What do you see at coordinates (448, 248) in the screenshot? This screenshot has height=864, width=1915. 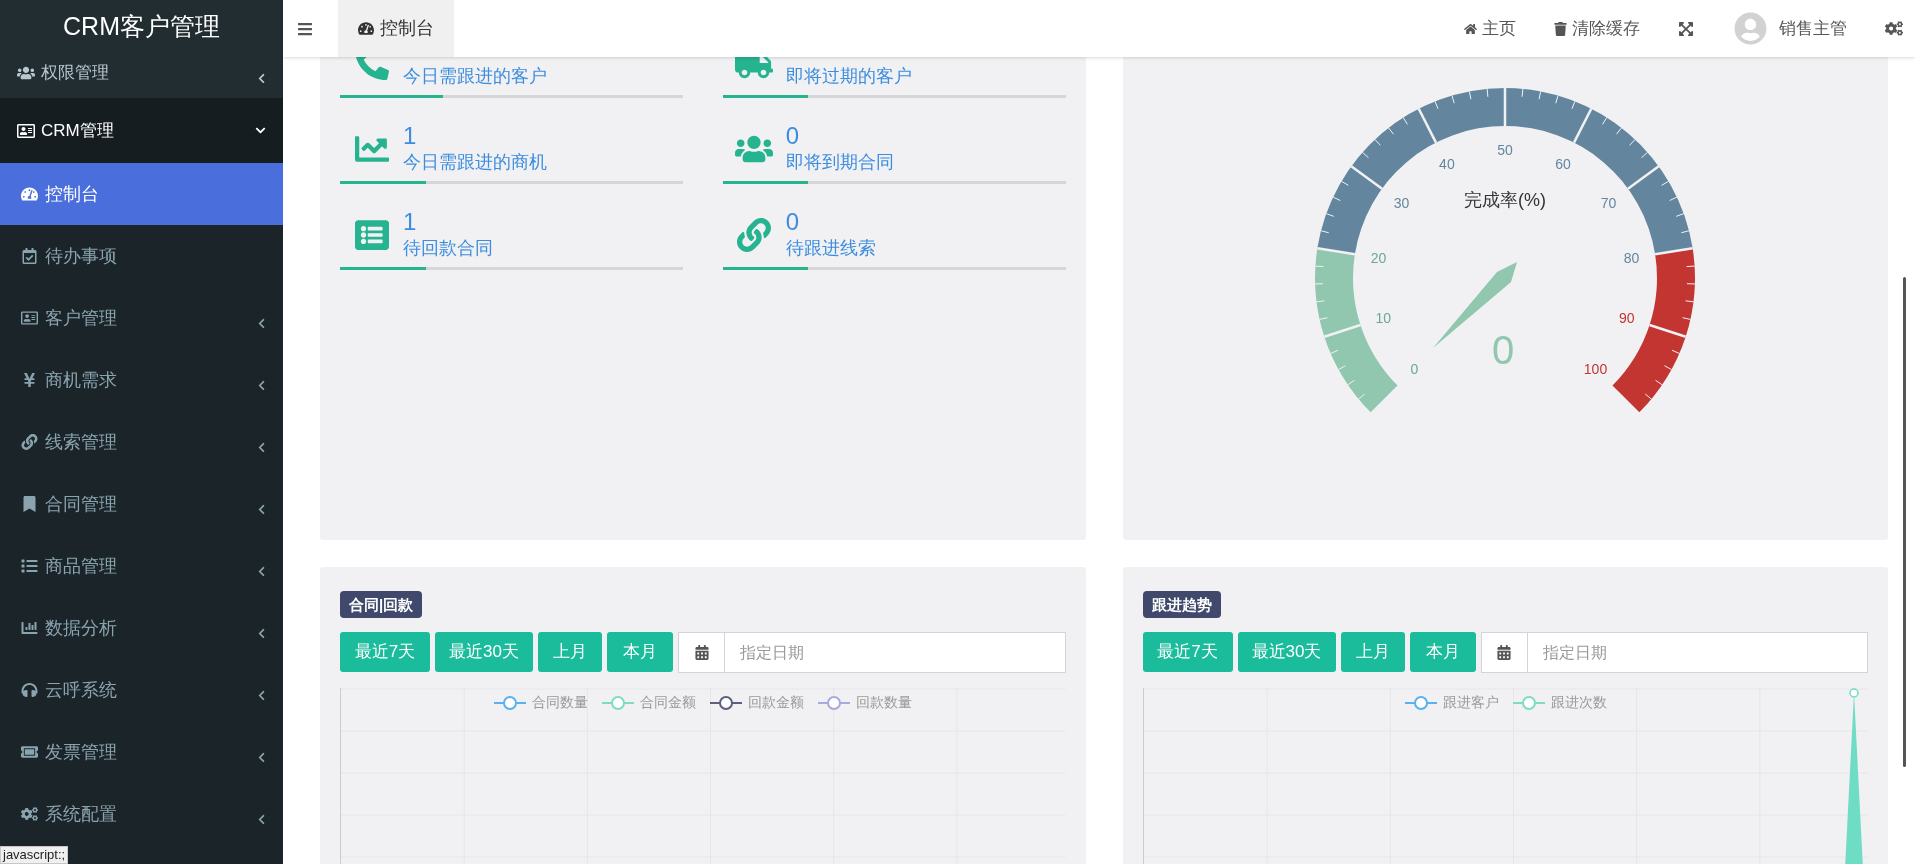 I see `stat-label: 待回款合同` at bounding box center [448, 248].